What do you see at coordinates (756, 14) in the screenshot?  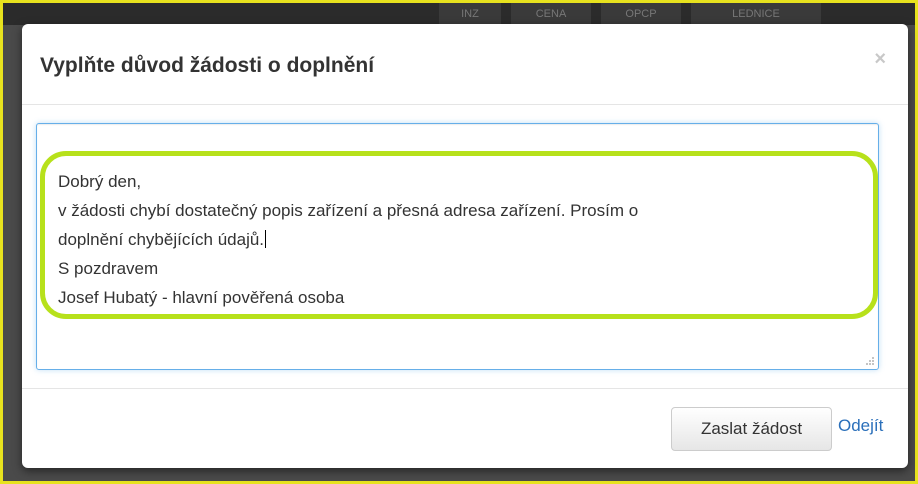 I see `background-tab: LEDNICE` at bounding box center [756, 14].